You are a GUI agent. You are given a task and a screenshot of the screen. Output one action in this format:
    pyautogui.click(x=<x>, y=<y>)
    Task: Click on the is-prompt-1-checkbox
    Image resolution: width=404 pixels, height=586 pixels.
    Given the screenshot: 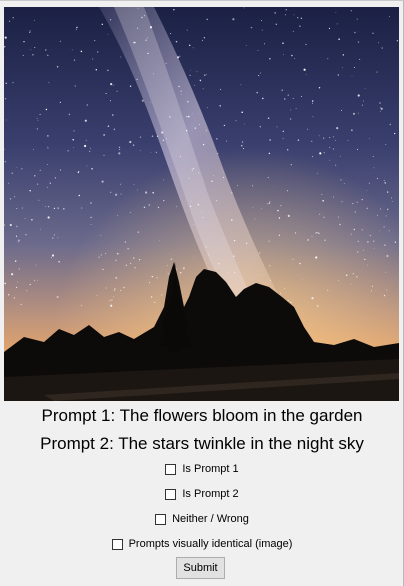 What is the action you would take?
    pyautogui.click(x=171, y=469)
    